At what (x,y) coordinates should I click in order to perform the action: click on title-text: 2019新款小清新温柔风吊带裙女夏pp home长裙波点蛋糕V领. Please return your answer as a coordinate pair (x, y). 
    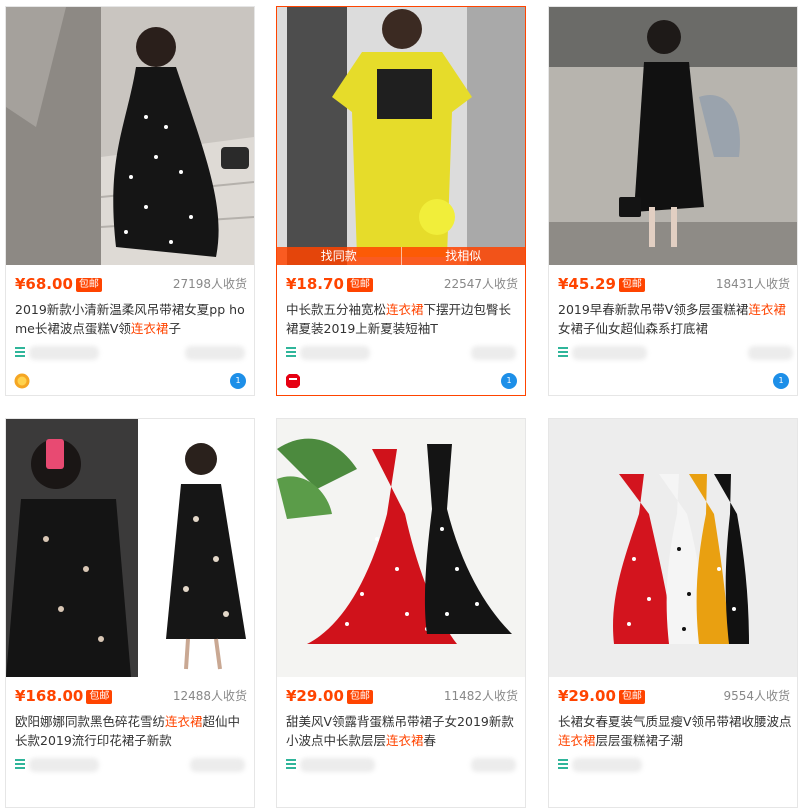
    Looking at the image, I should click on (130, 319).